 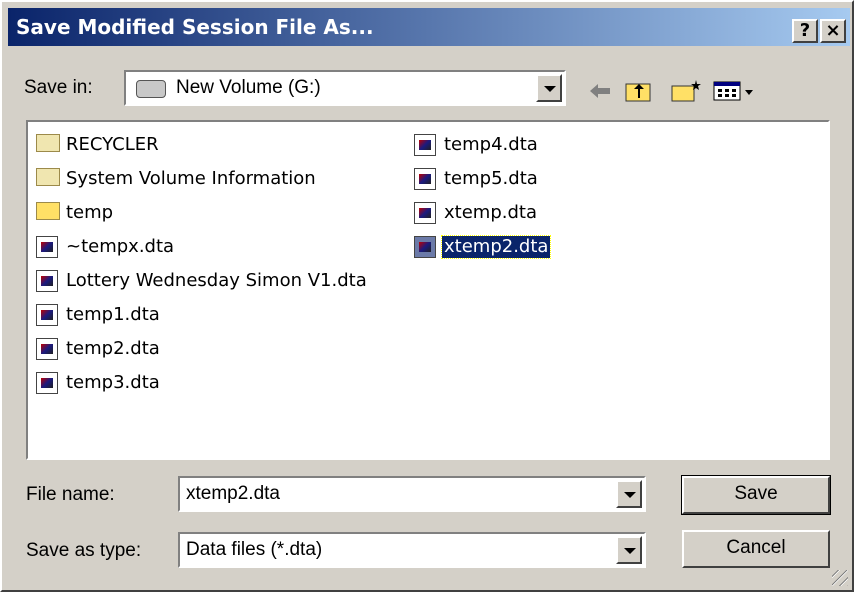 What do you see at coordinates (120, 246) in the screenshot?
I see `item-label: ~tempx.dta` at bounding box center [120, 246].